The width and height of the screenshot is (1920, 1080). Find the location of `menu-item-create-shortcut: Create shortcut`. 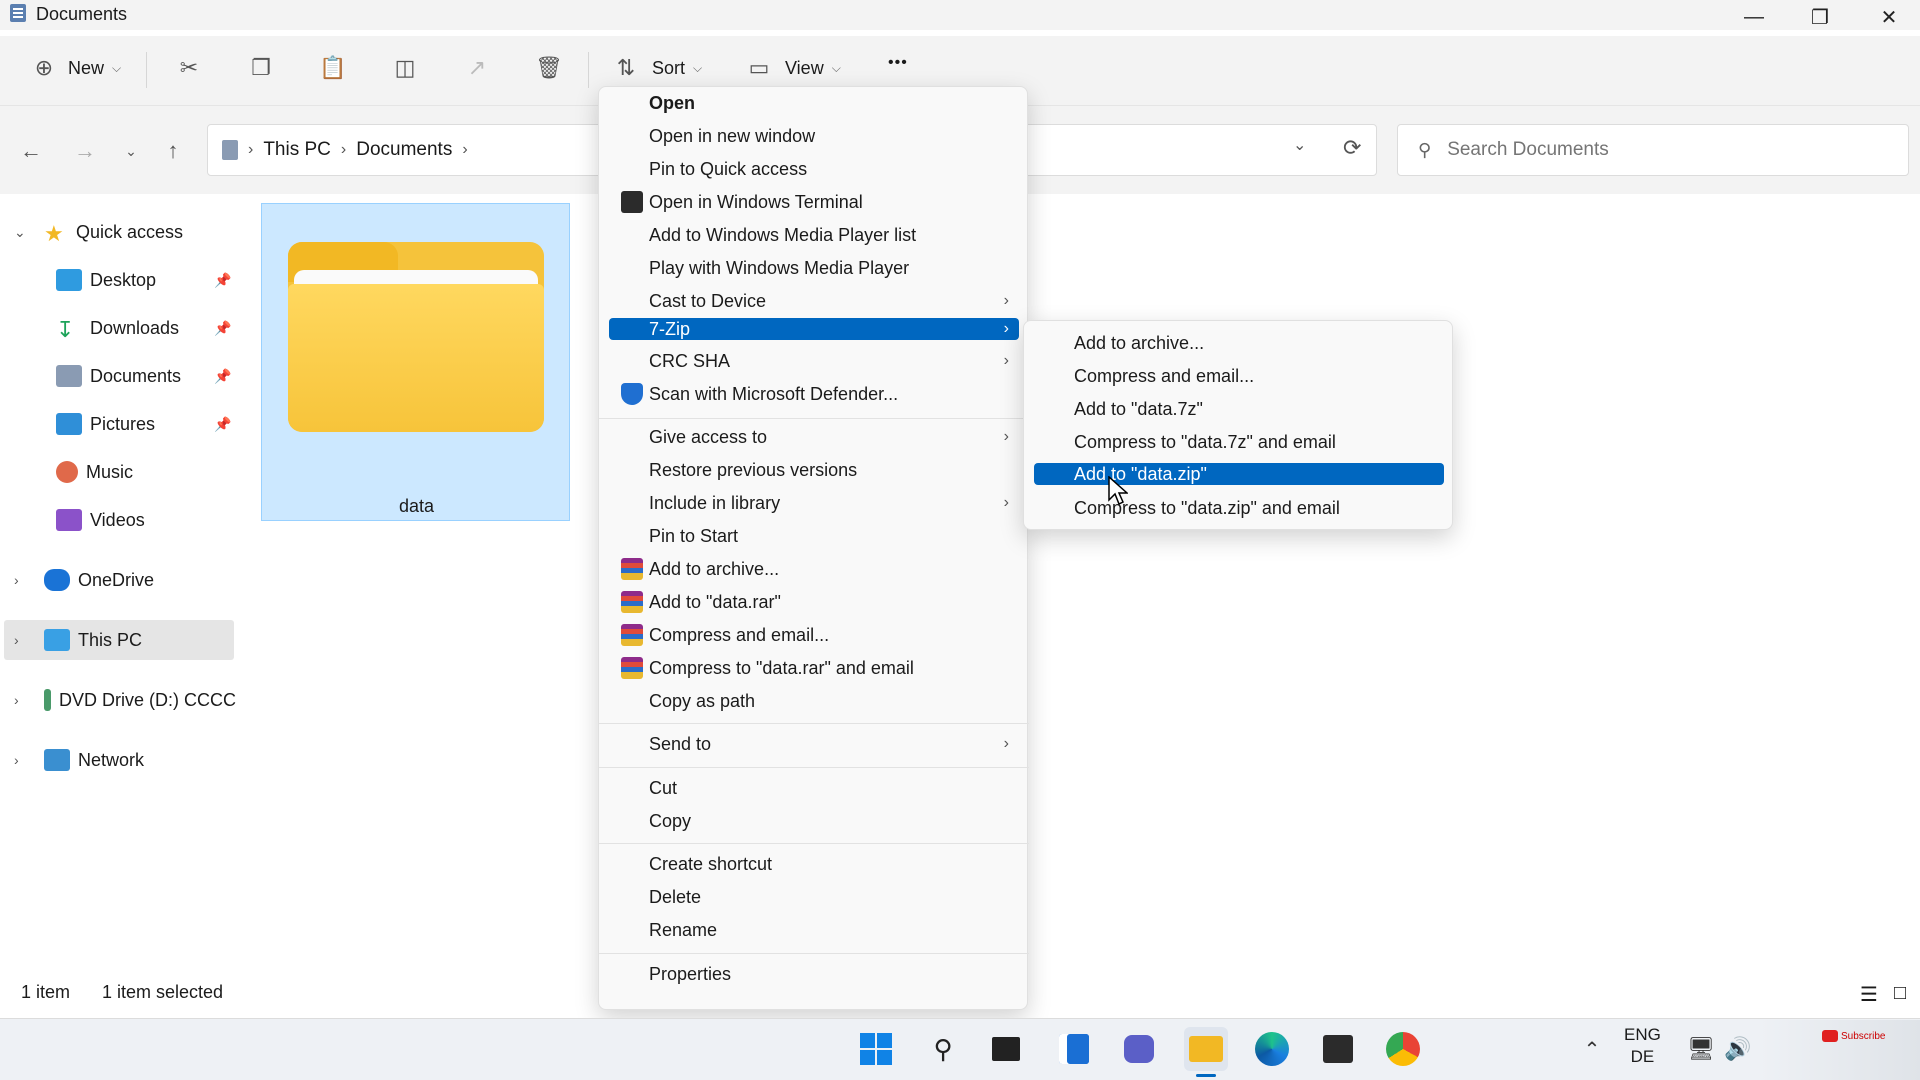

menu-item-create-shortcut: Create shortcut is located at coordinates (814, 864).